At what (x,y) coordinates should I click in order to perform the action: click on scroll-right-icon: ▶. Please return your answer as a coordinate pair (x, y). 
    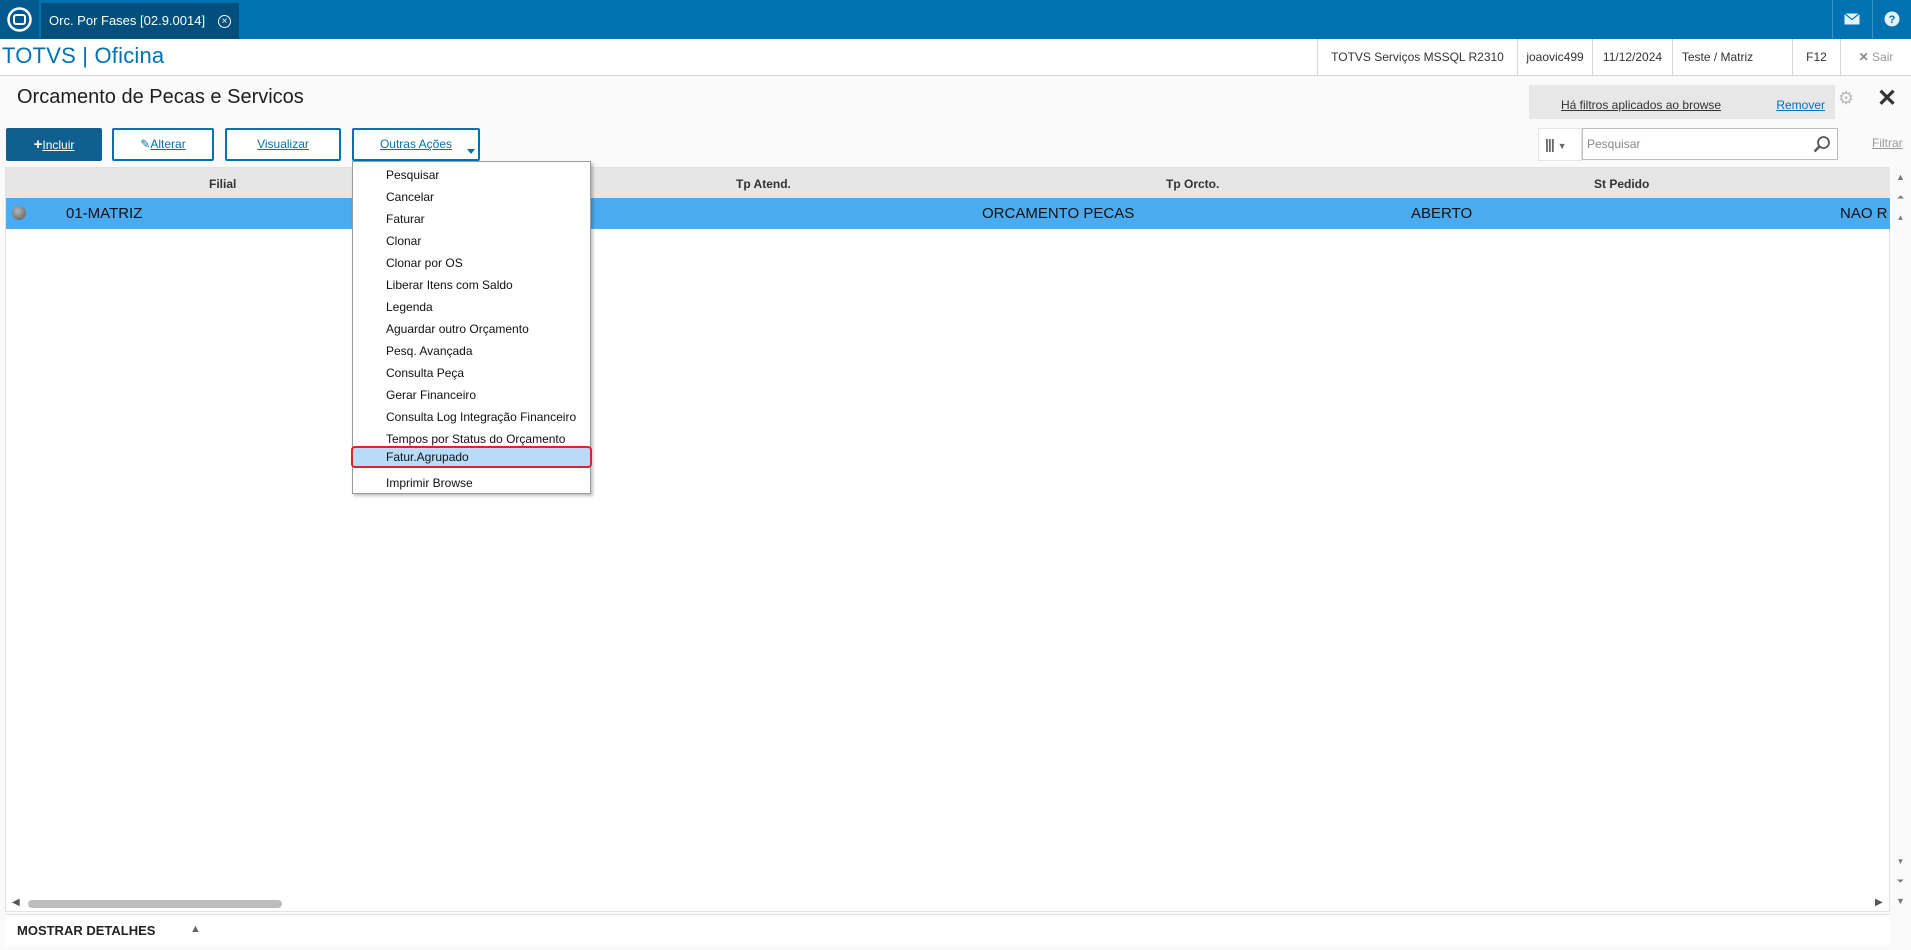
    Looking at the image, I should click on (1879, 902).